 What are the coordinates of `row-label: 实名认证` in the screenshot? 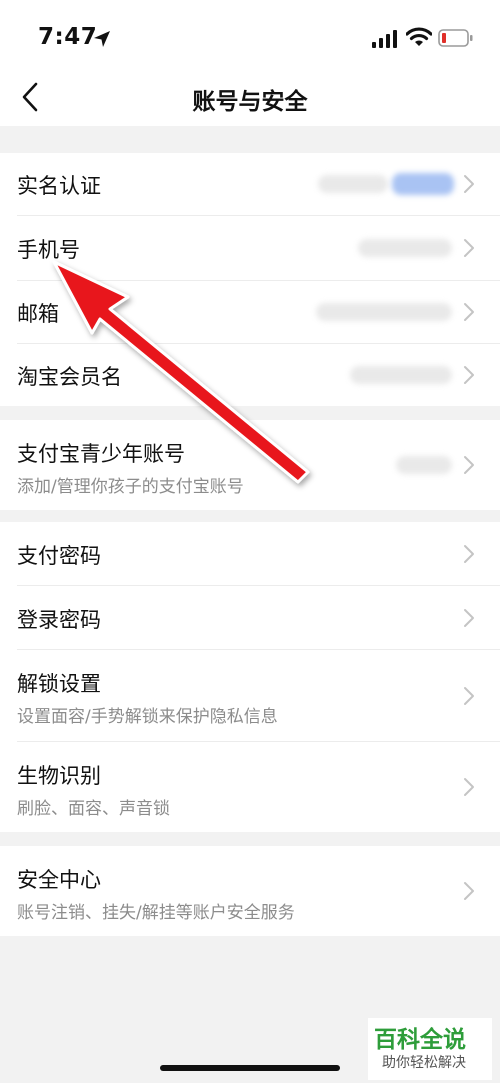 It's located at (59, 186).